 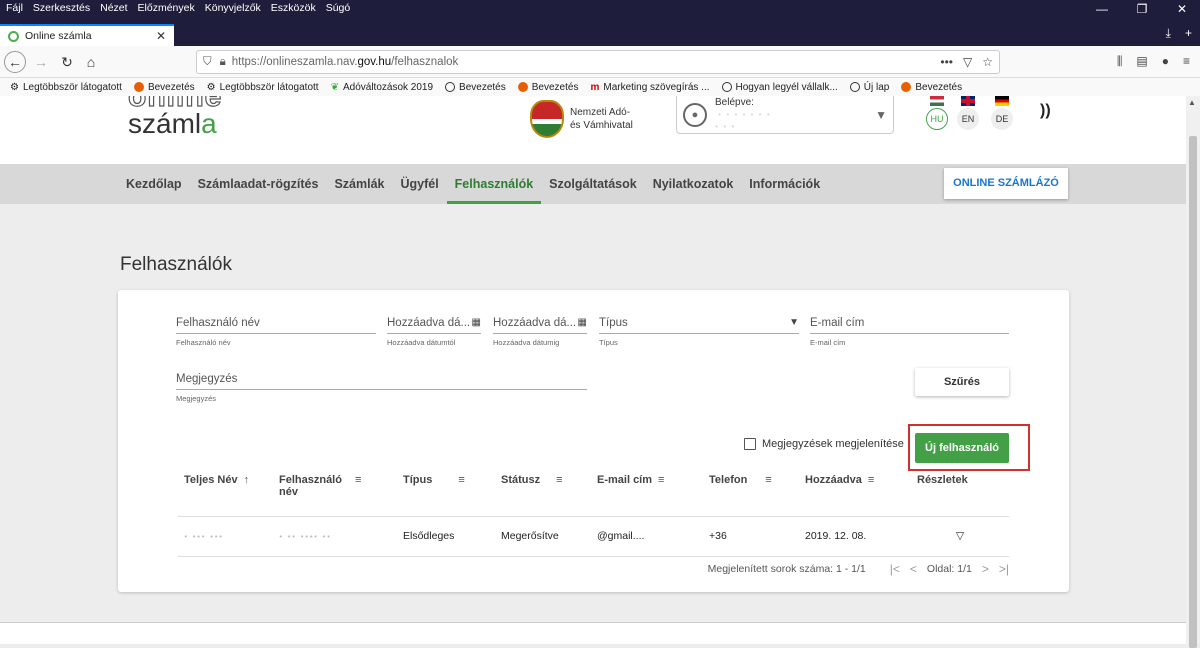 I want to click on col-details: Részletek, so click(x=942, y=480).